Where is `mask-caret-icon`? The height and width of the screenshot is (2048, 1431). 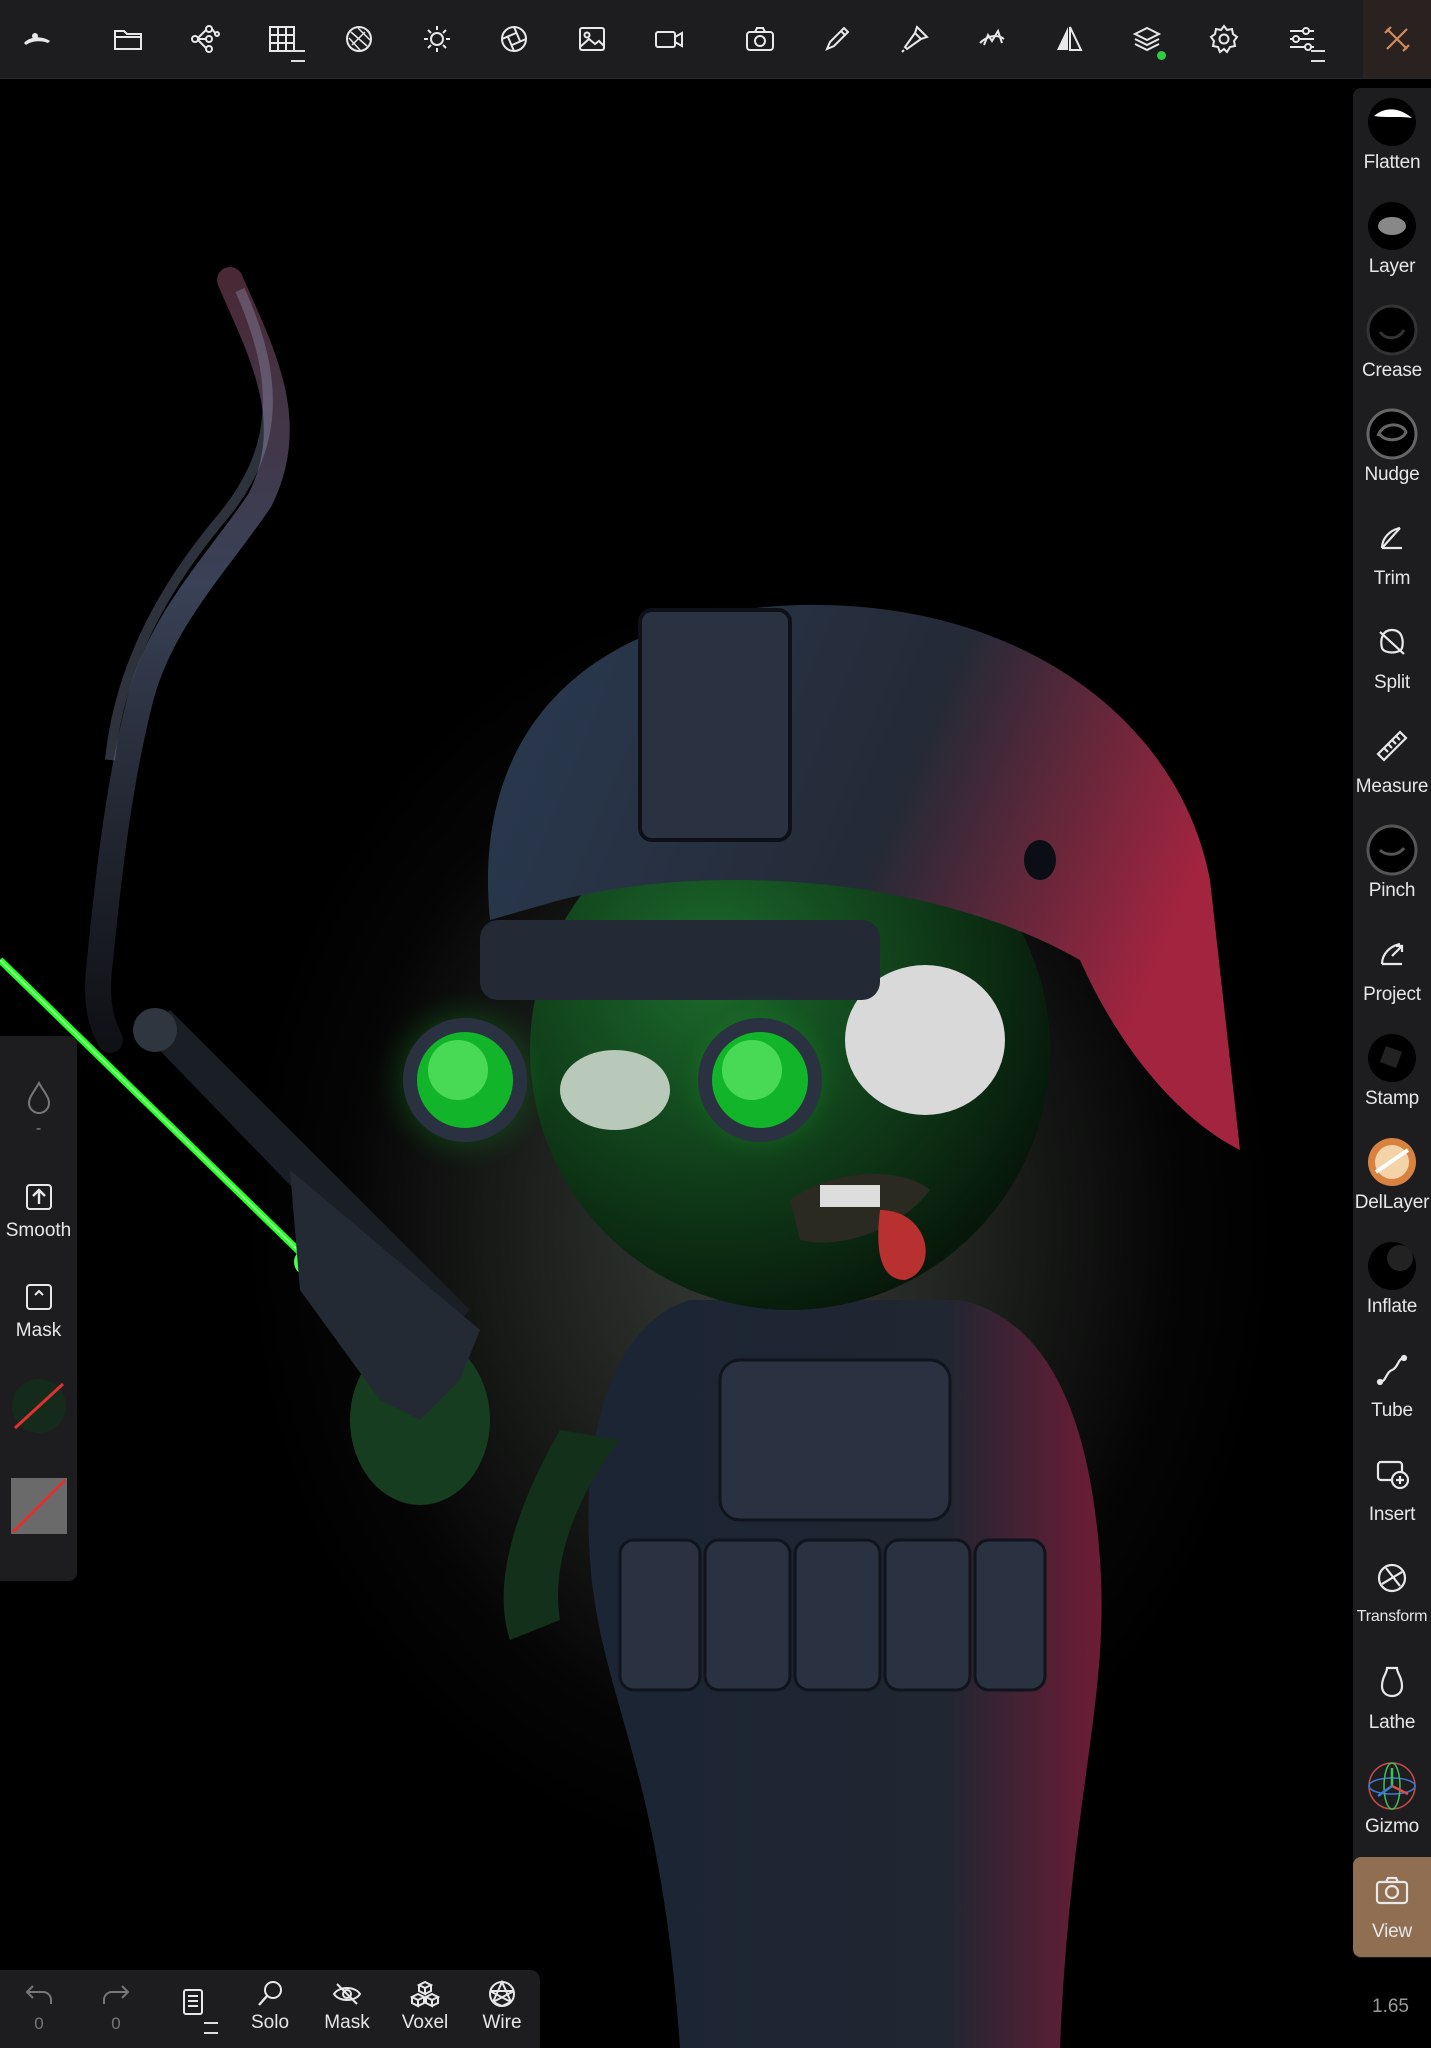 mask-caret-icon is located at coordinates (38, 1297).